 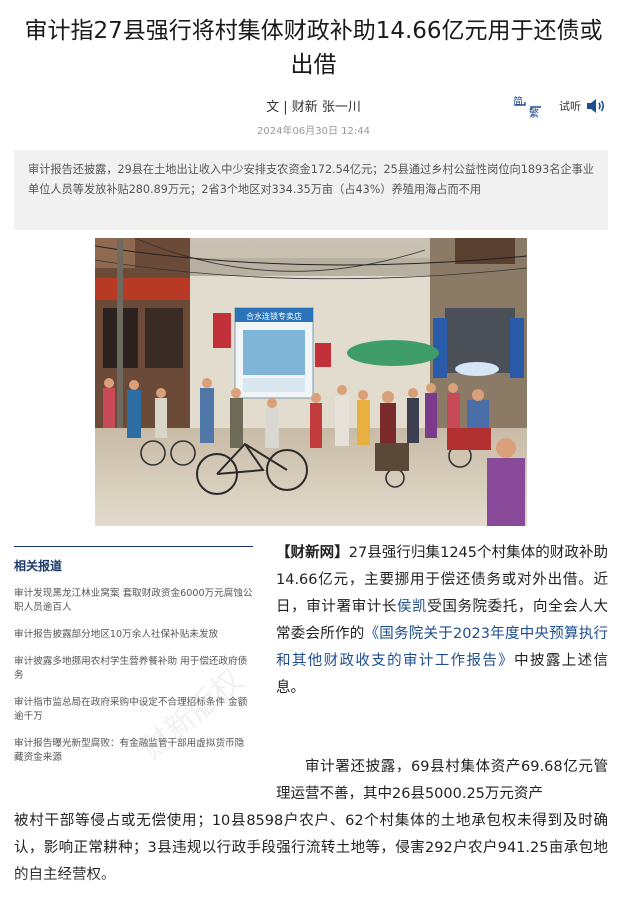 I want to click on article-title: 审计指27县强行将村集体财政补助14.66亿元用于还债或出借, so click(x=313, y=48).